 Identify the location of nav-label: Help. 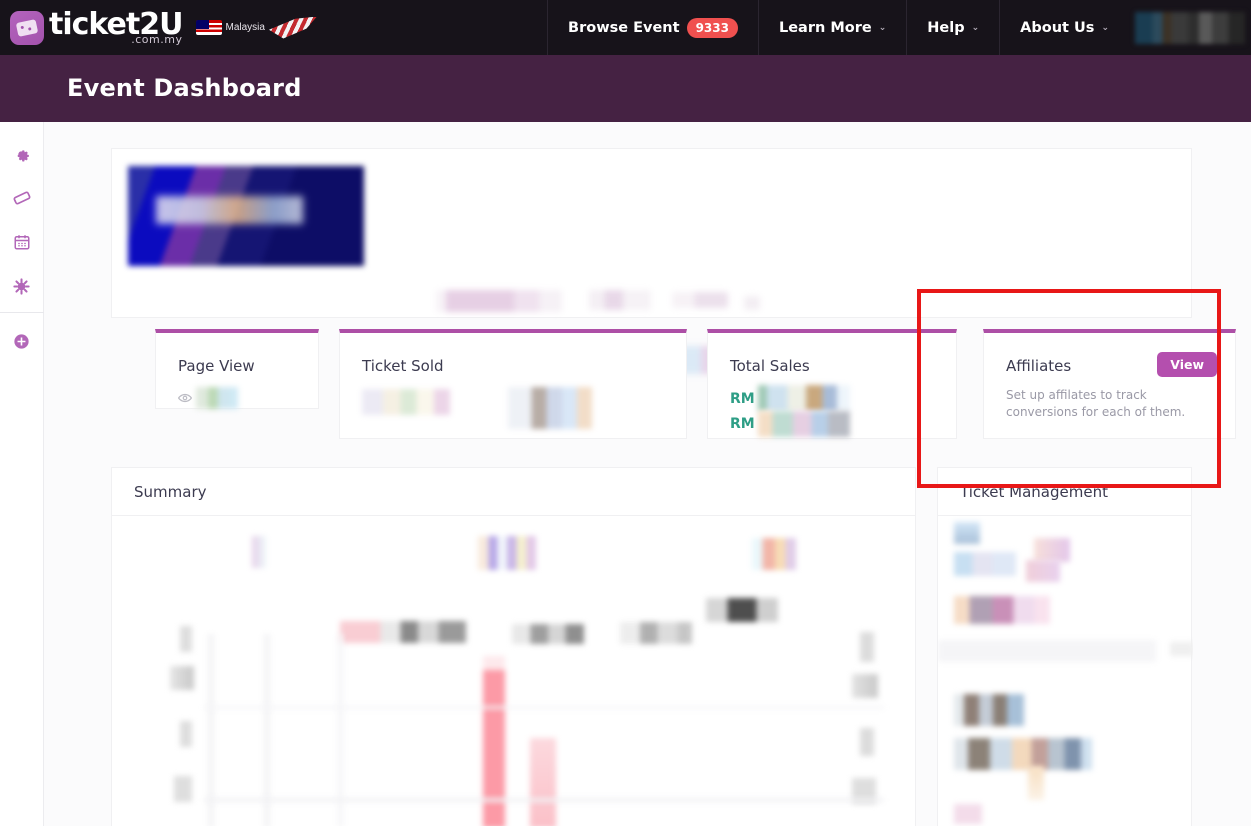
(946, 27).